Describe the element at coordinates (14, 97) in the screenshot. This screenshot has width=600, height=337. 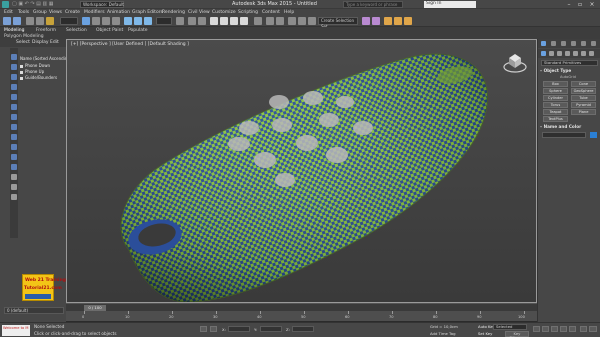
I see `filter-helpers-icon` at that location.